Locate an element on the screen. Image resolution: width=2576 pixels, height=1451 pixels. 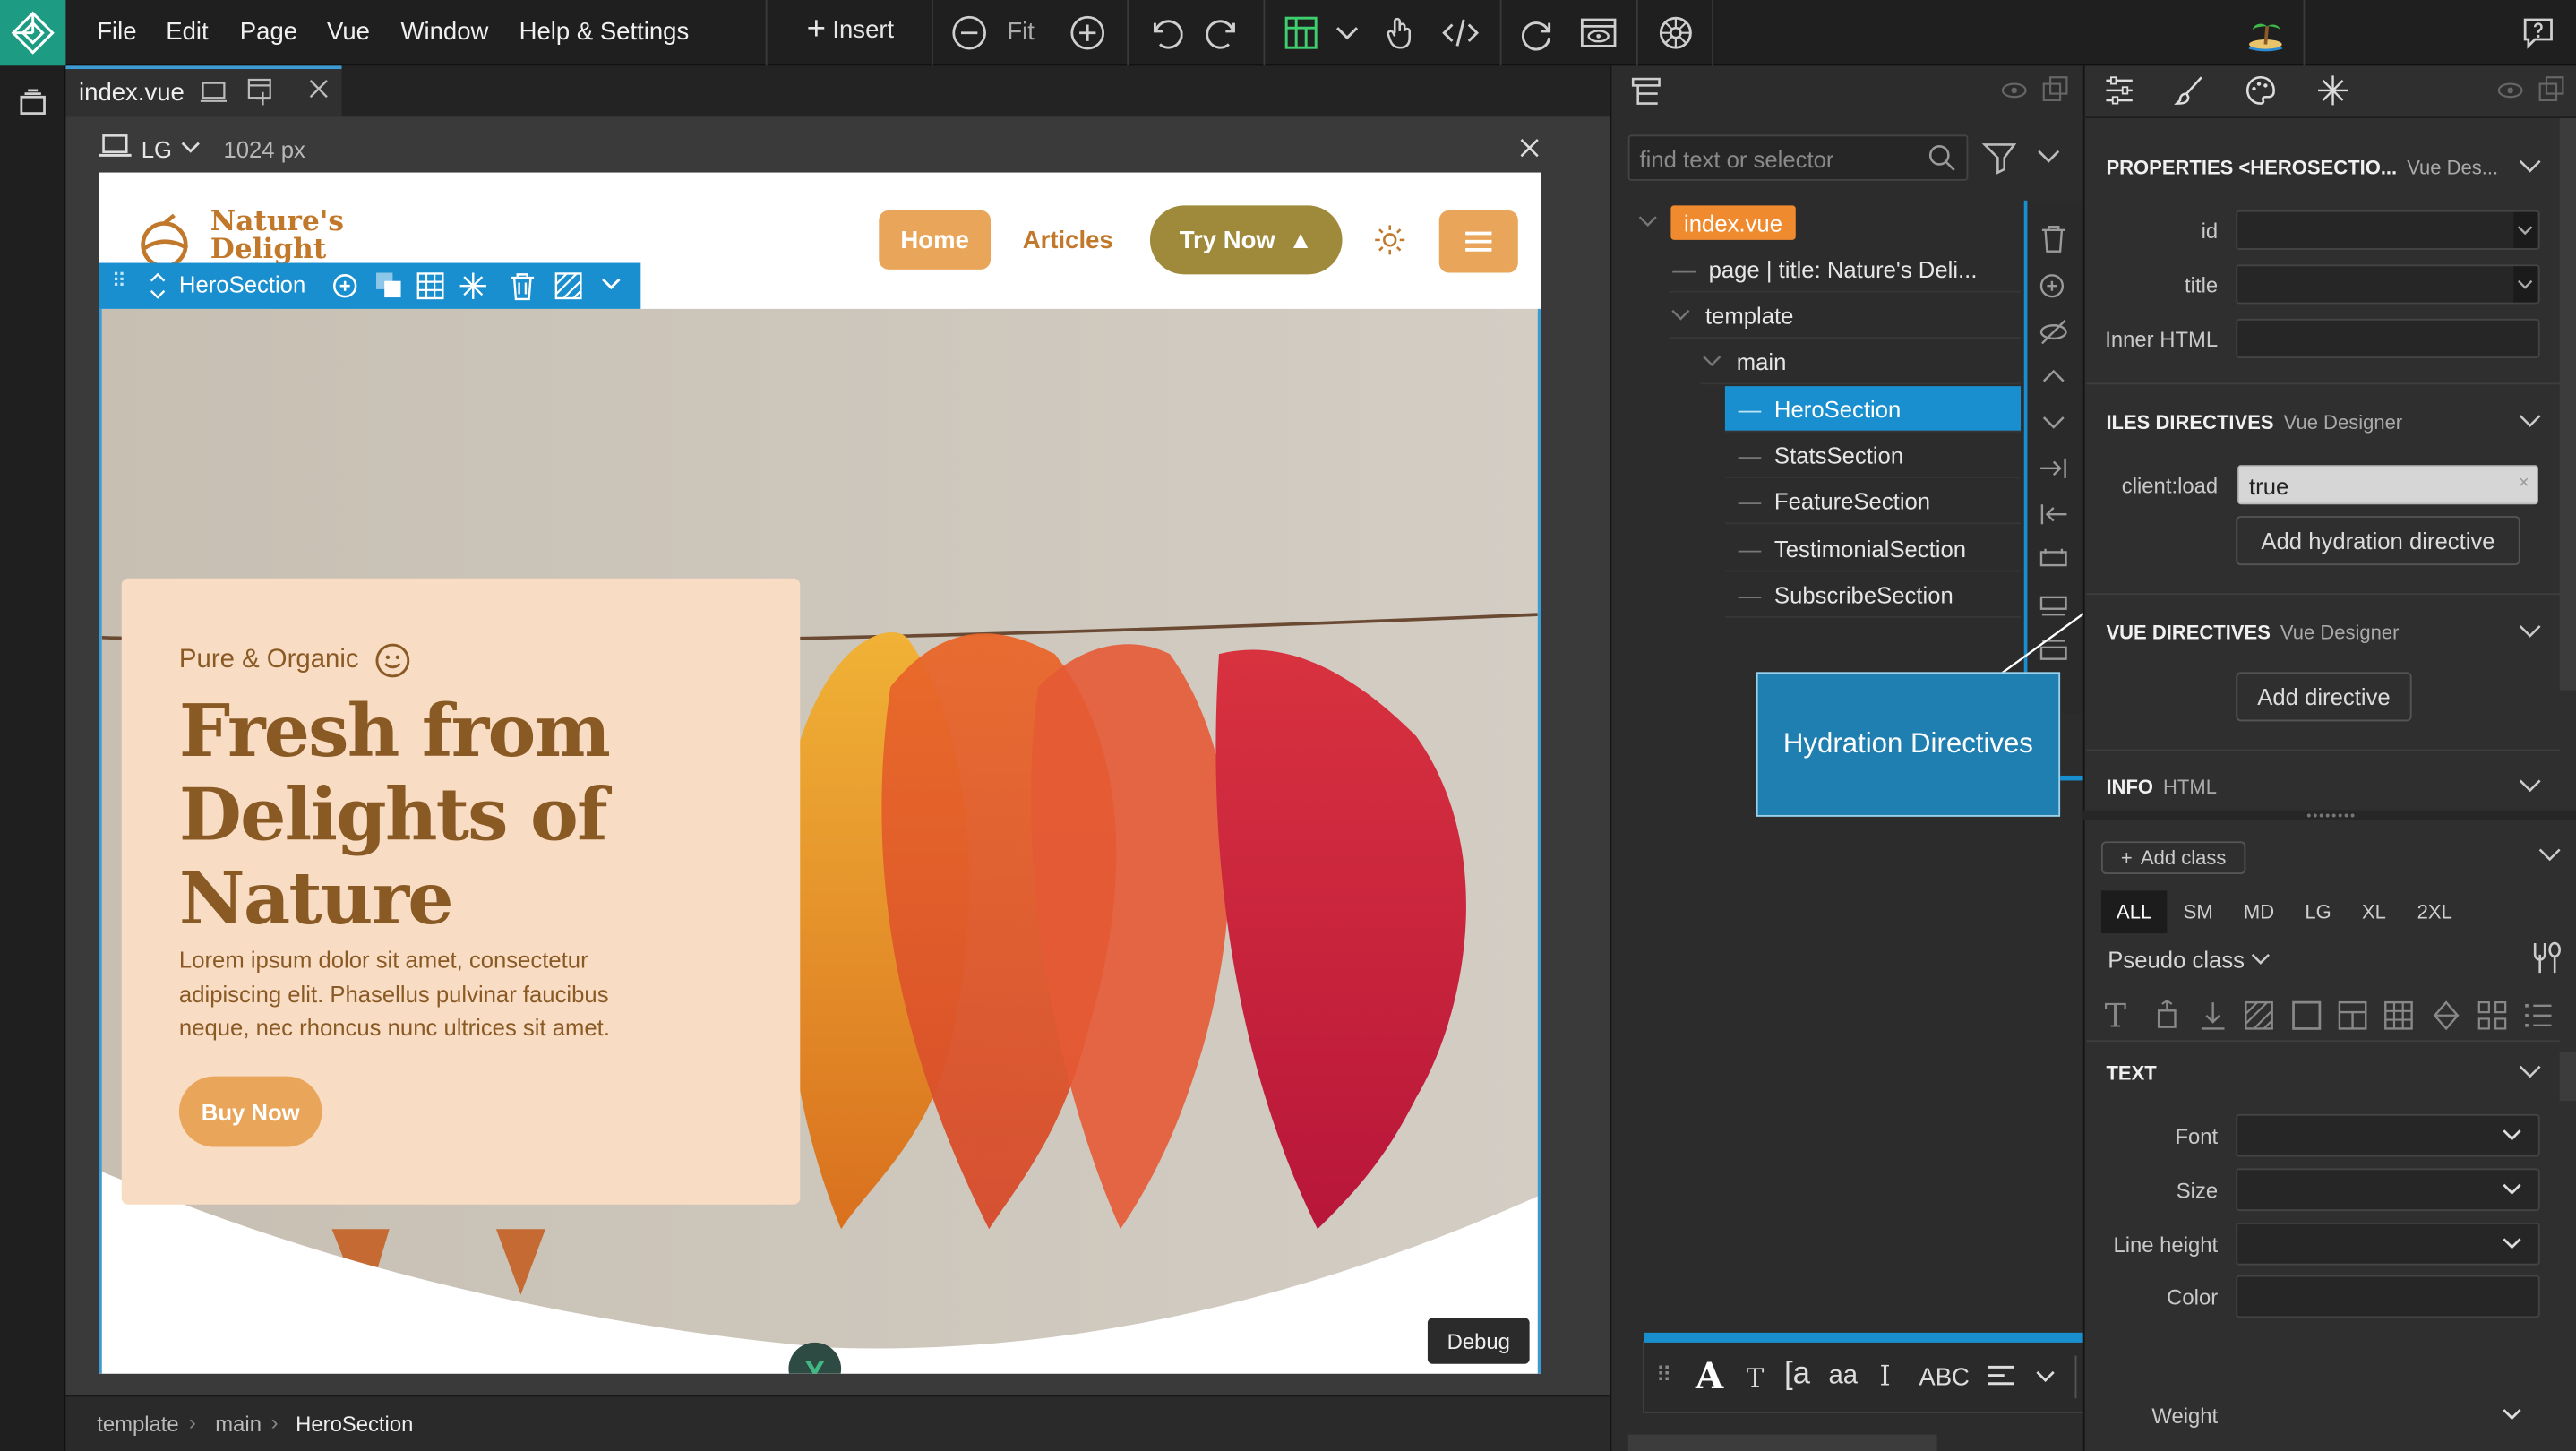
add-hydration-directive-button: Add hydration directive is located at coordinates (2378, 541).